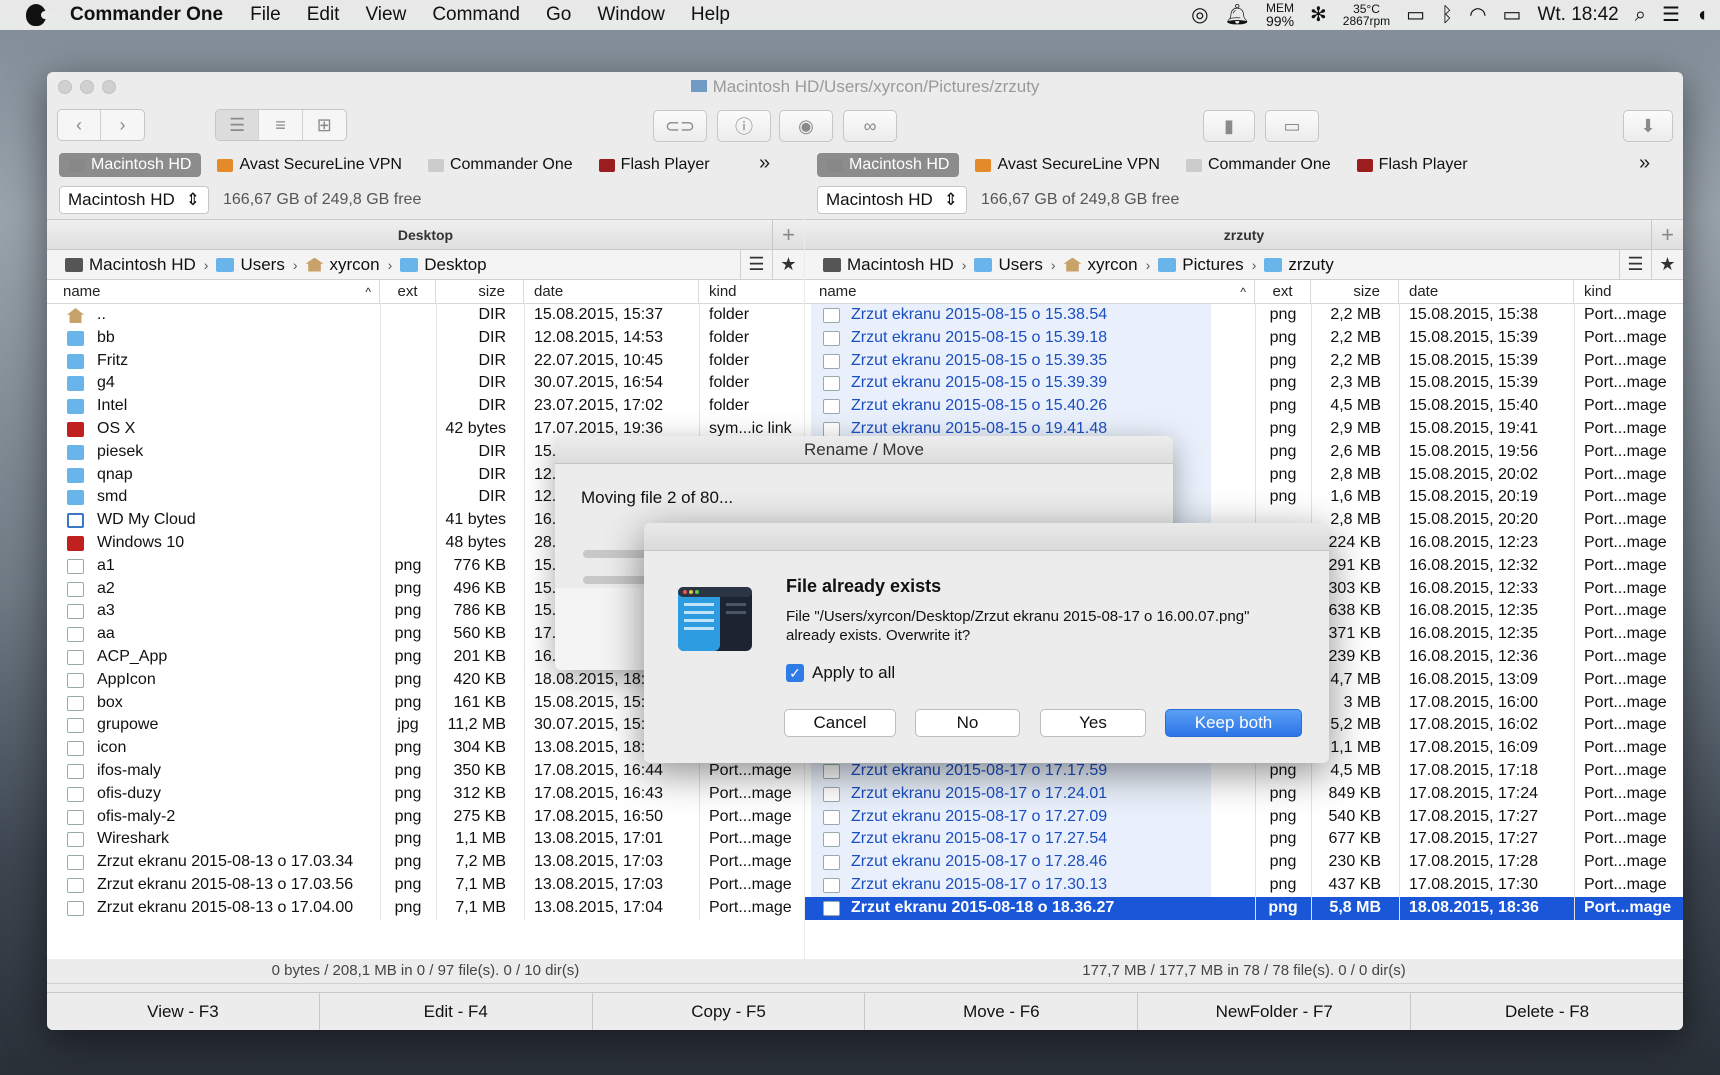 The width and height of the screenshot is (1720, 1075). Describe the element at coordinates (1648, 126) in the screenshot. I see `download-icon: ⬇` at that location.